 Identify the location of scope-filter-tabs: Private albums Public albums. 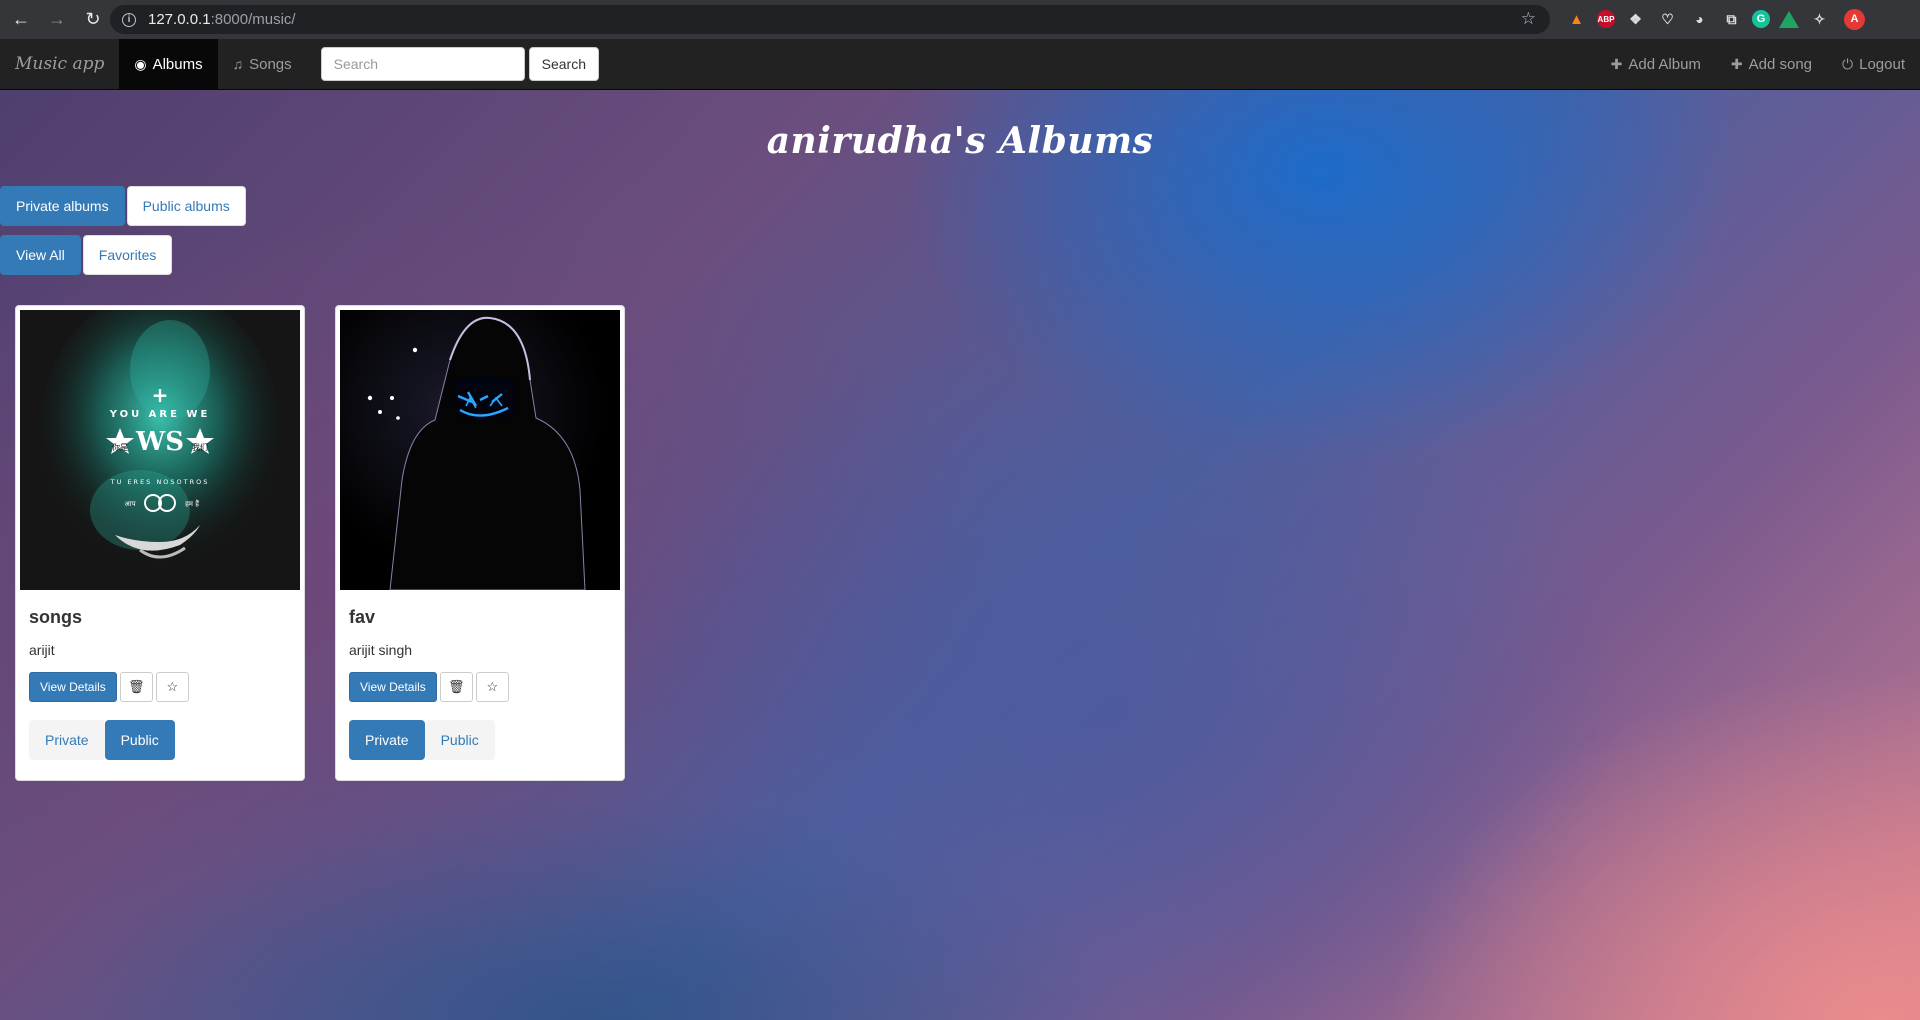
(123, 206).